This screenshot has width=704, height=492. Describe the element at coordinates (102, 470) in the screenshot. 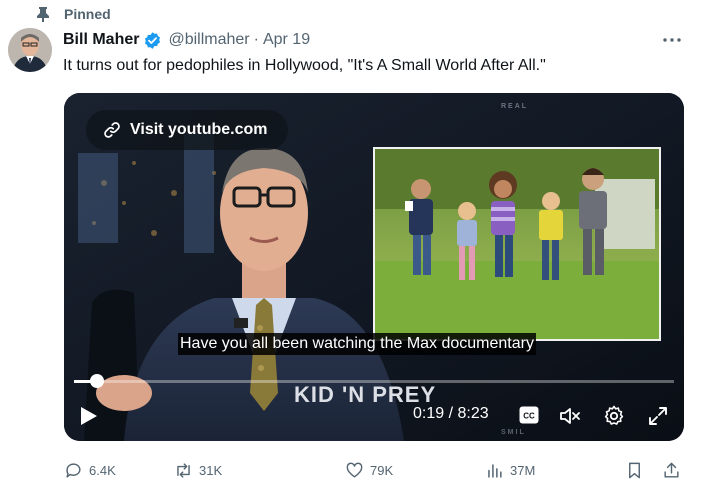

I see `reply-count: 6.4K` at that location.